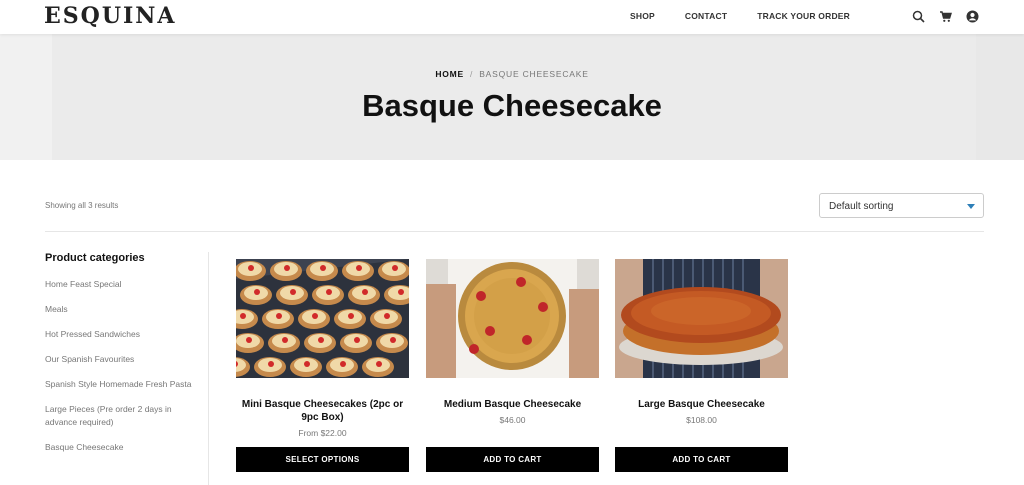  Describe the element at coordinates (972, 16) in the screenshot. I see `account-icon` at that location.